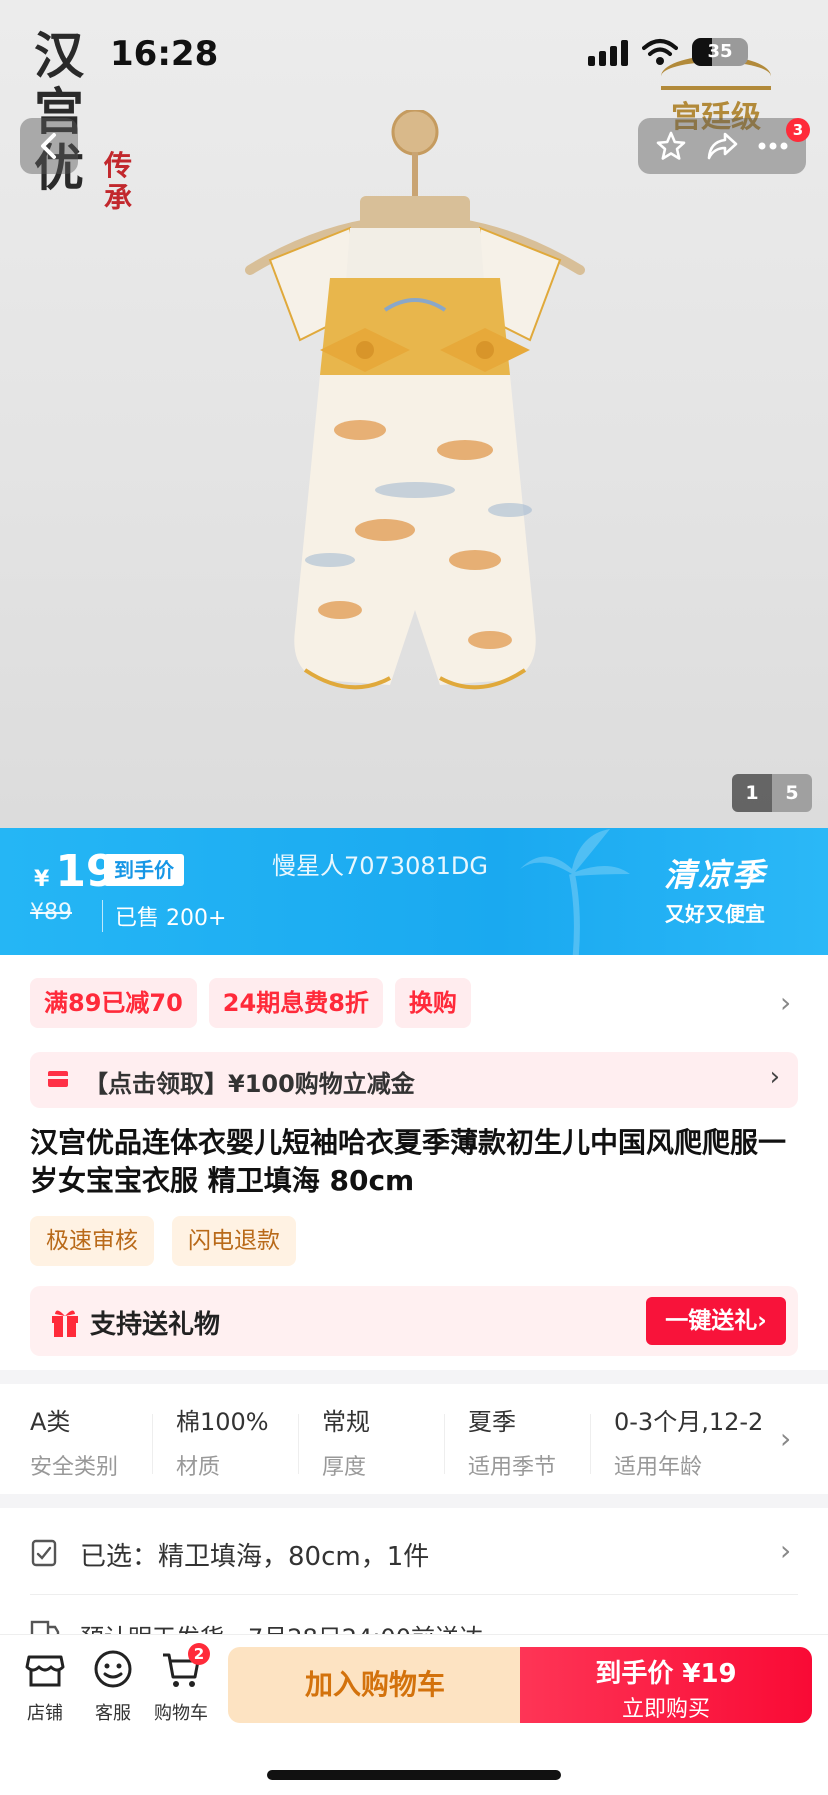 The width and height of the screenshot is (828, 1795). What do you see at coordinates (715, 888) in the screenshot?
I see `season-campaign: 清凉季 又好又便宜` at bounding box center [715, 888].